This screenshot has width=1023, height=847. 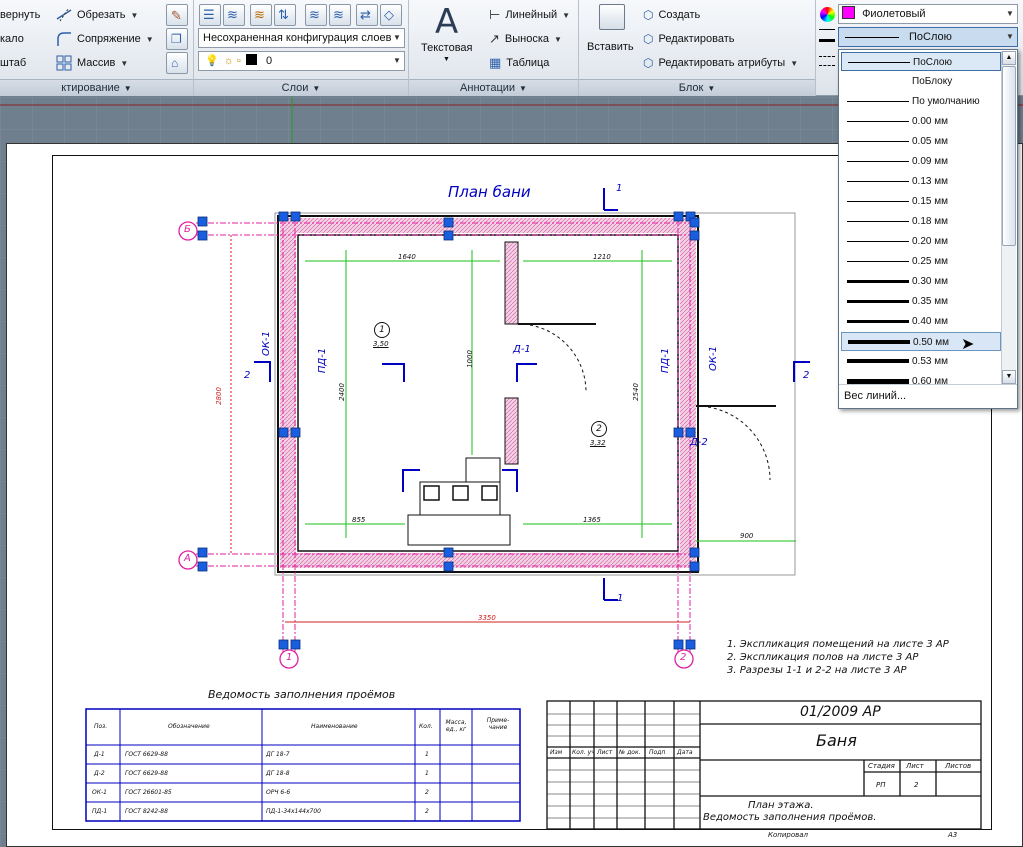 I want to click on current-layer-combo: 💡 ☼ ▫ 0 ▼, so click(x=301, y=61).